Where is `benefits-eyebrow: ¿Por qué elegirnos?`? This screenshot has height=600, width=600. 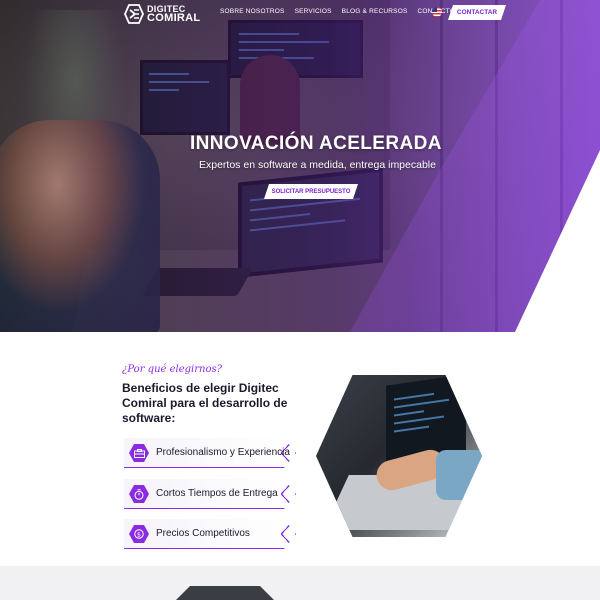
benefits-eyebrow: ¿Por qué elegirnos? is located at coordinates (172, 369).